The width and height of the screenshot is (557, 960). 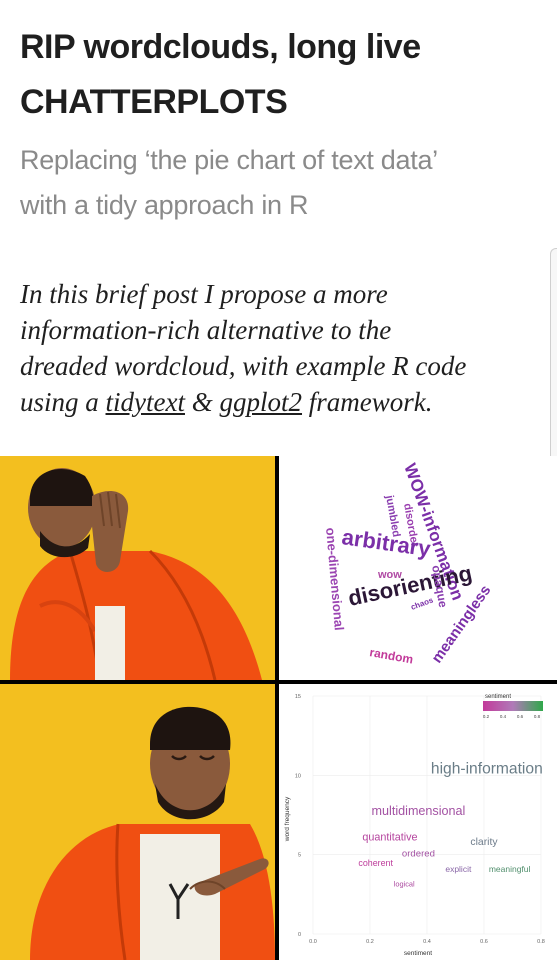 I want to click on x-tick-label: 0.6, so click(x=484, y=942).